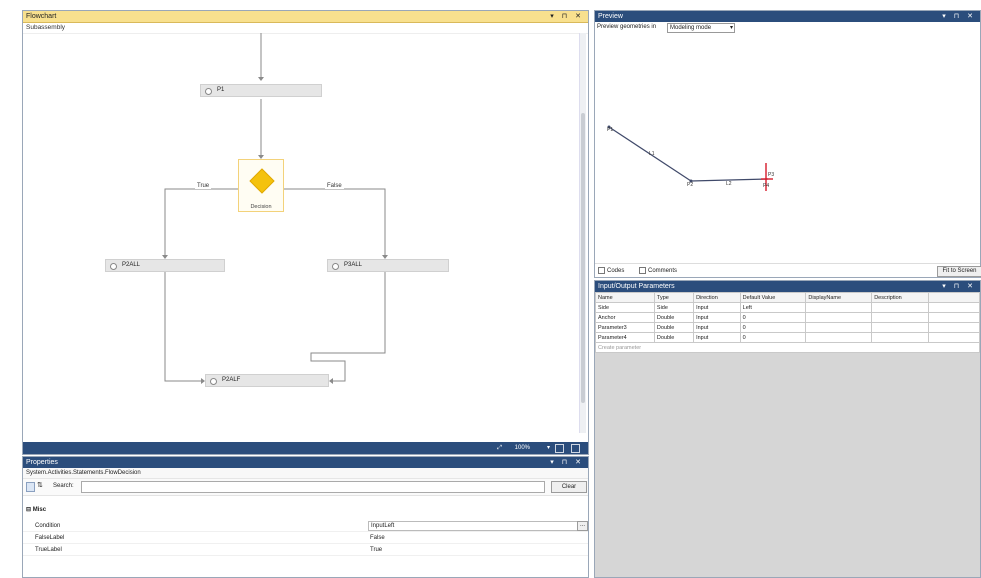  What do you see at coordinates (567, 462) in the screenshot?
I see `properties-window-buttons: ▾ ⊓ ✕` at bounding box center [567, 462].